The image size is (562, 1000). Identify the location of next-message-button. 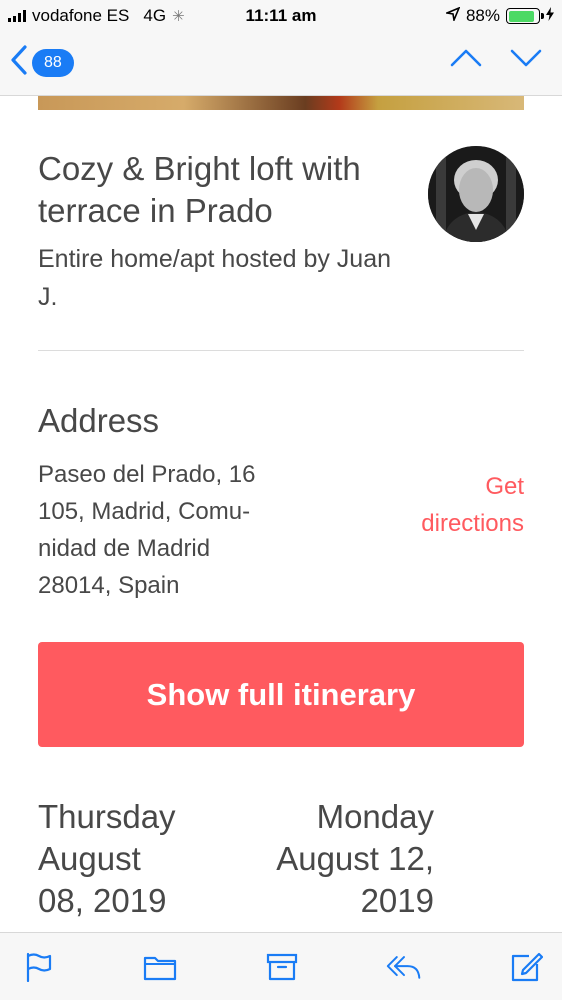
(526, 60).